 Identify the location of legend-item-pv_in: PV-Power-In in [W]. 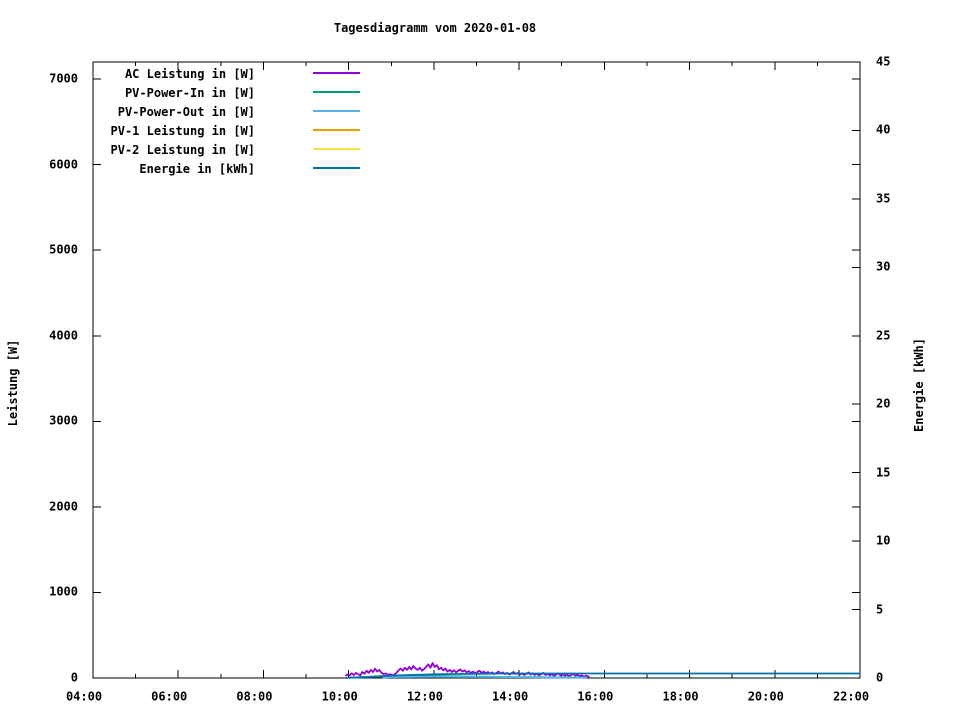
(480, 92).